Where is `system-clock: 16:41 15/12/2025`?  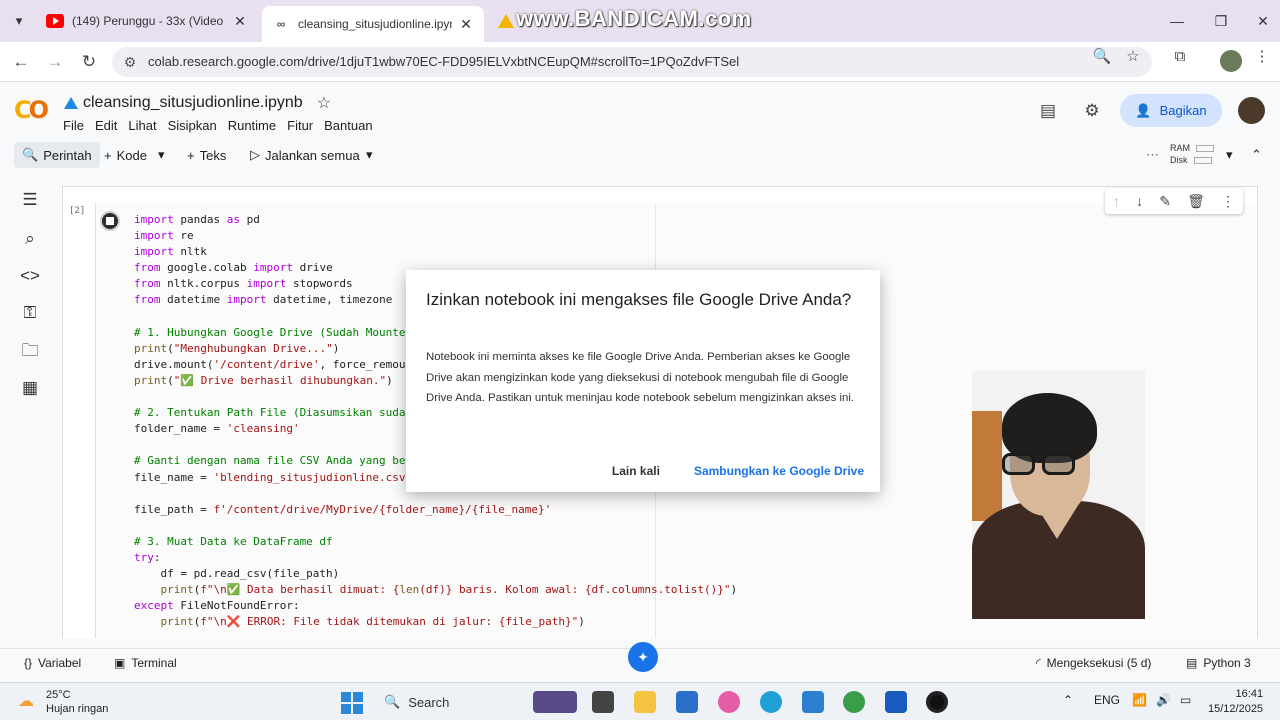 system-clock: 16:41 15/12/2025 is located at coordinates (1235, 702).